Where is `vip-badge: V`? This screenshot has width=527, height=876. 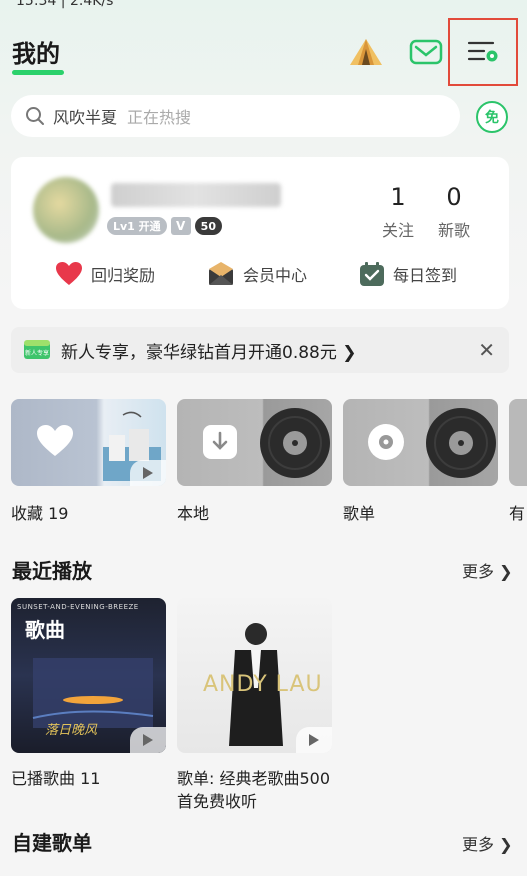
vip-badge: V is located at coordinates (180, 226).